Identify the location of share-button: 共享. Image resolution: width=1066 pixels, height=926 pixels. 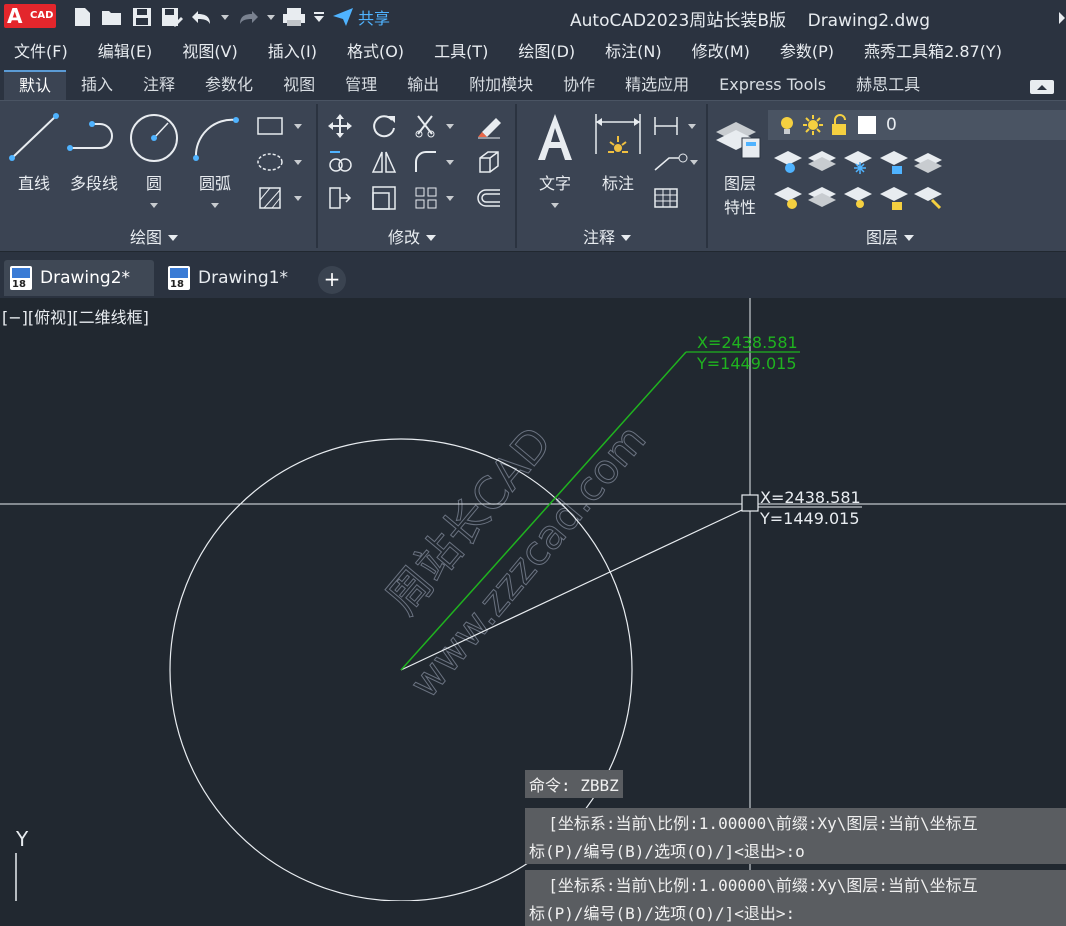
(361, 17).